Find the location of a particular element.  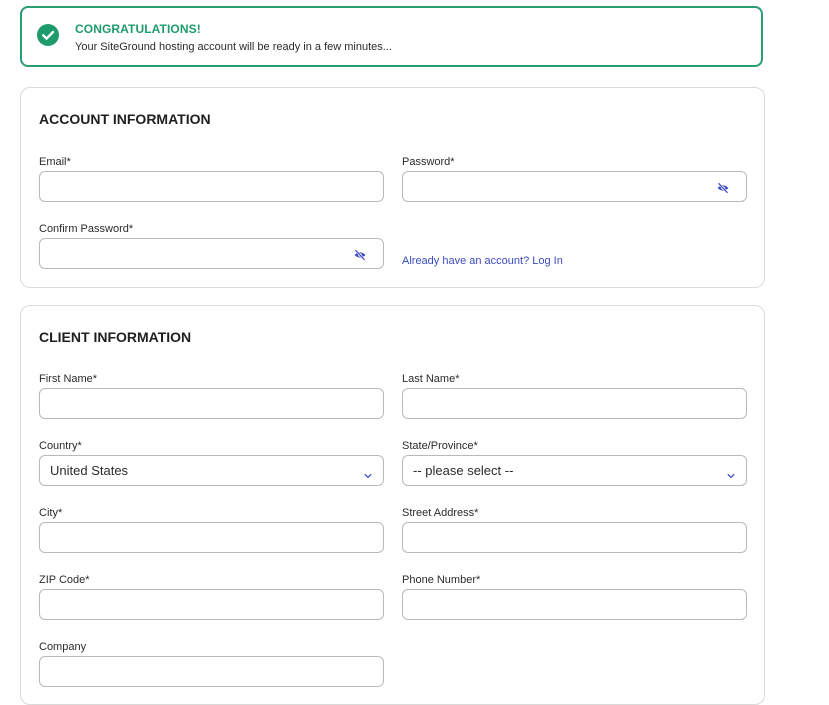

password-label: Password* is located at coordinates (428, 162).